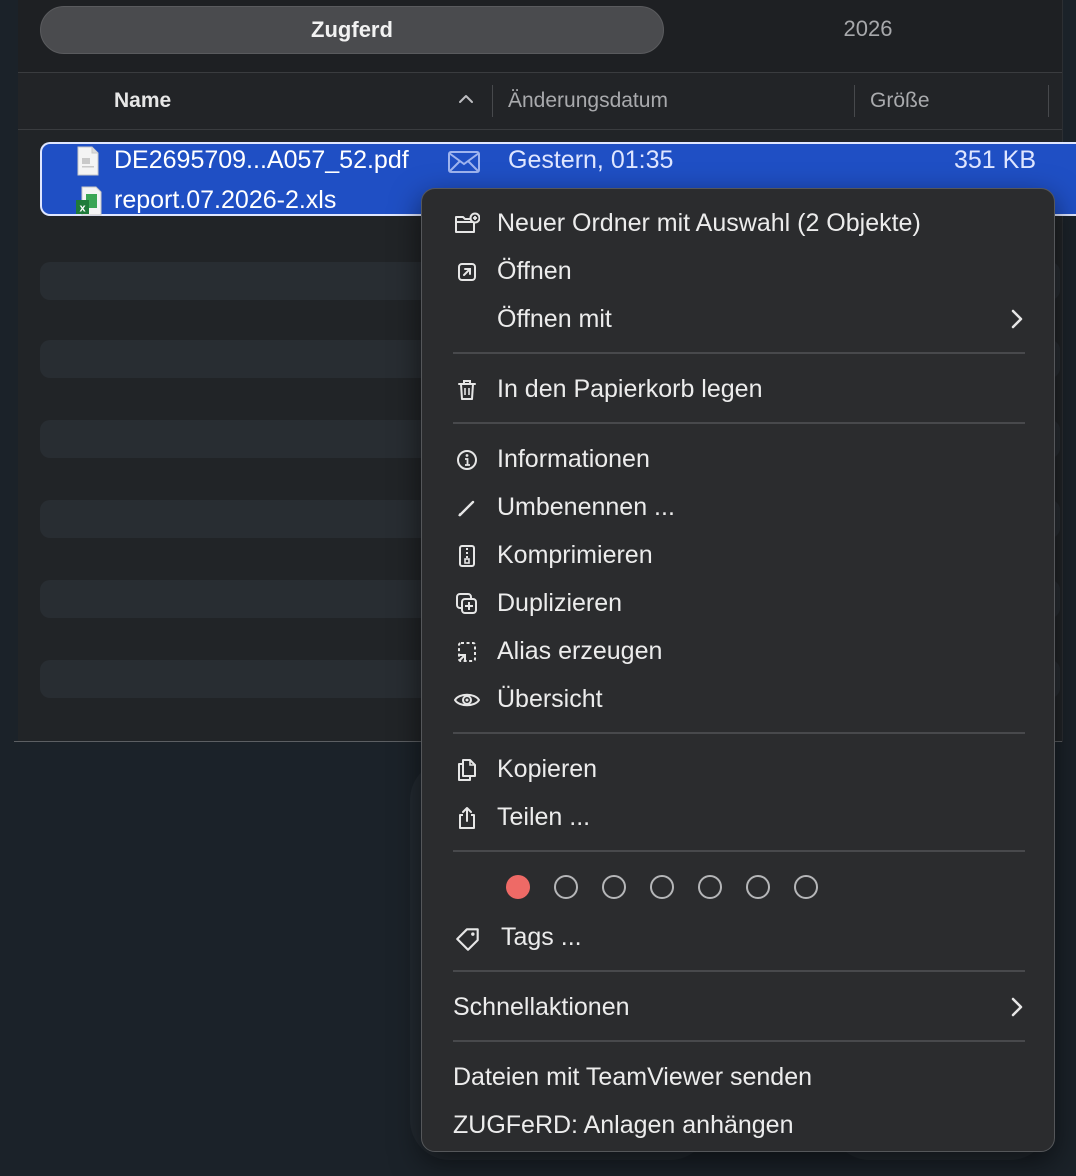 This screenshot has height=1176, width=1076. I want to click on menu-item-label: Neuer Ordner mit Auswahl (2 Objekte), so click(709, 223).